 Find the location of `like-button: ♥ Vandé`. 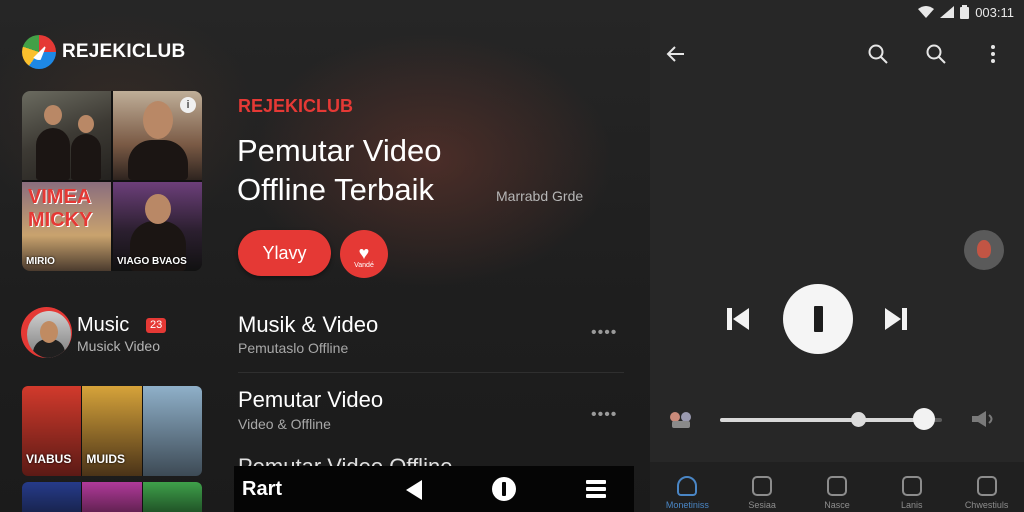

like-button: ♥ Vandé is located at coordinates (364, 254).